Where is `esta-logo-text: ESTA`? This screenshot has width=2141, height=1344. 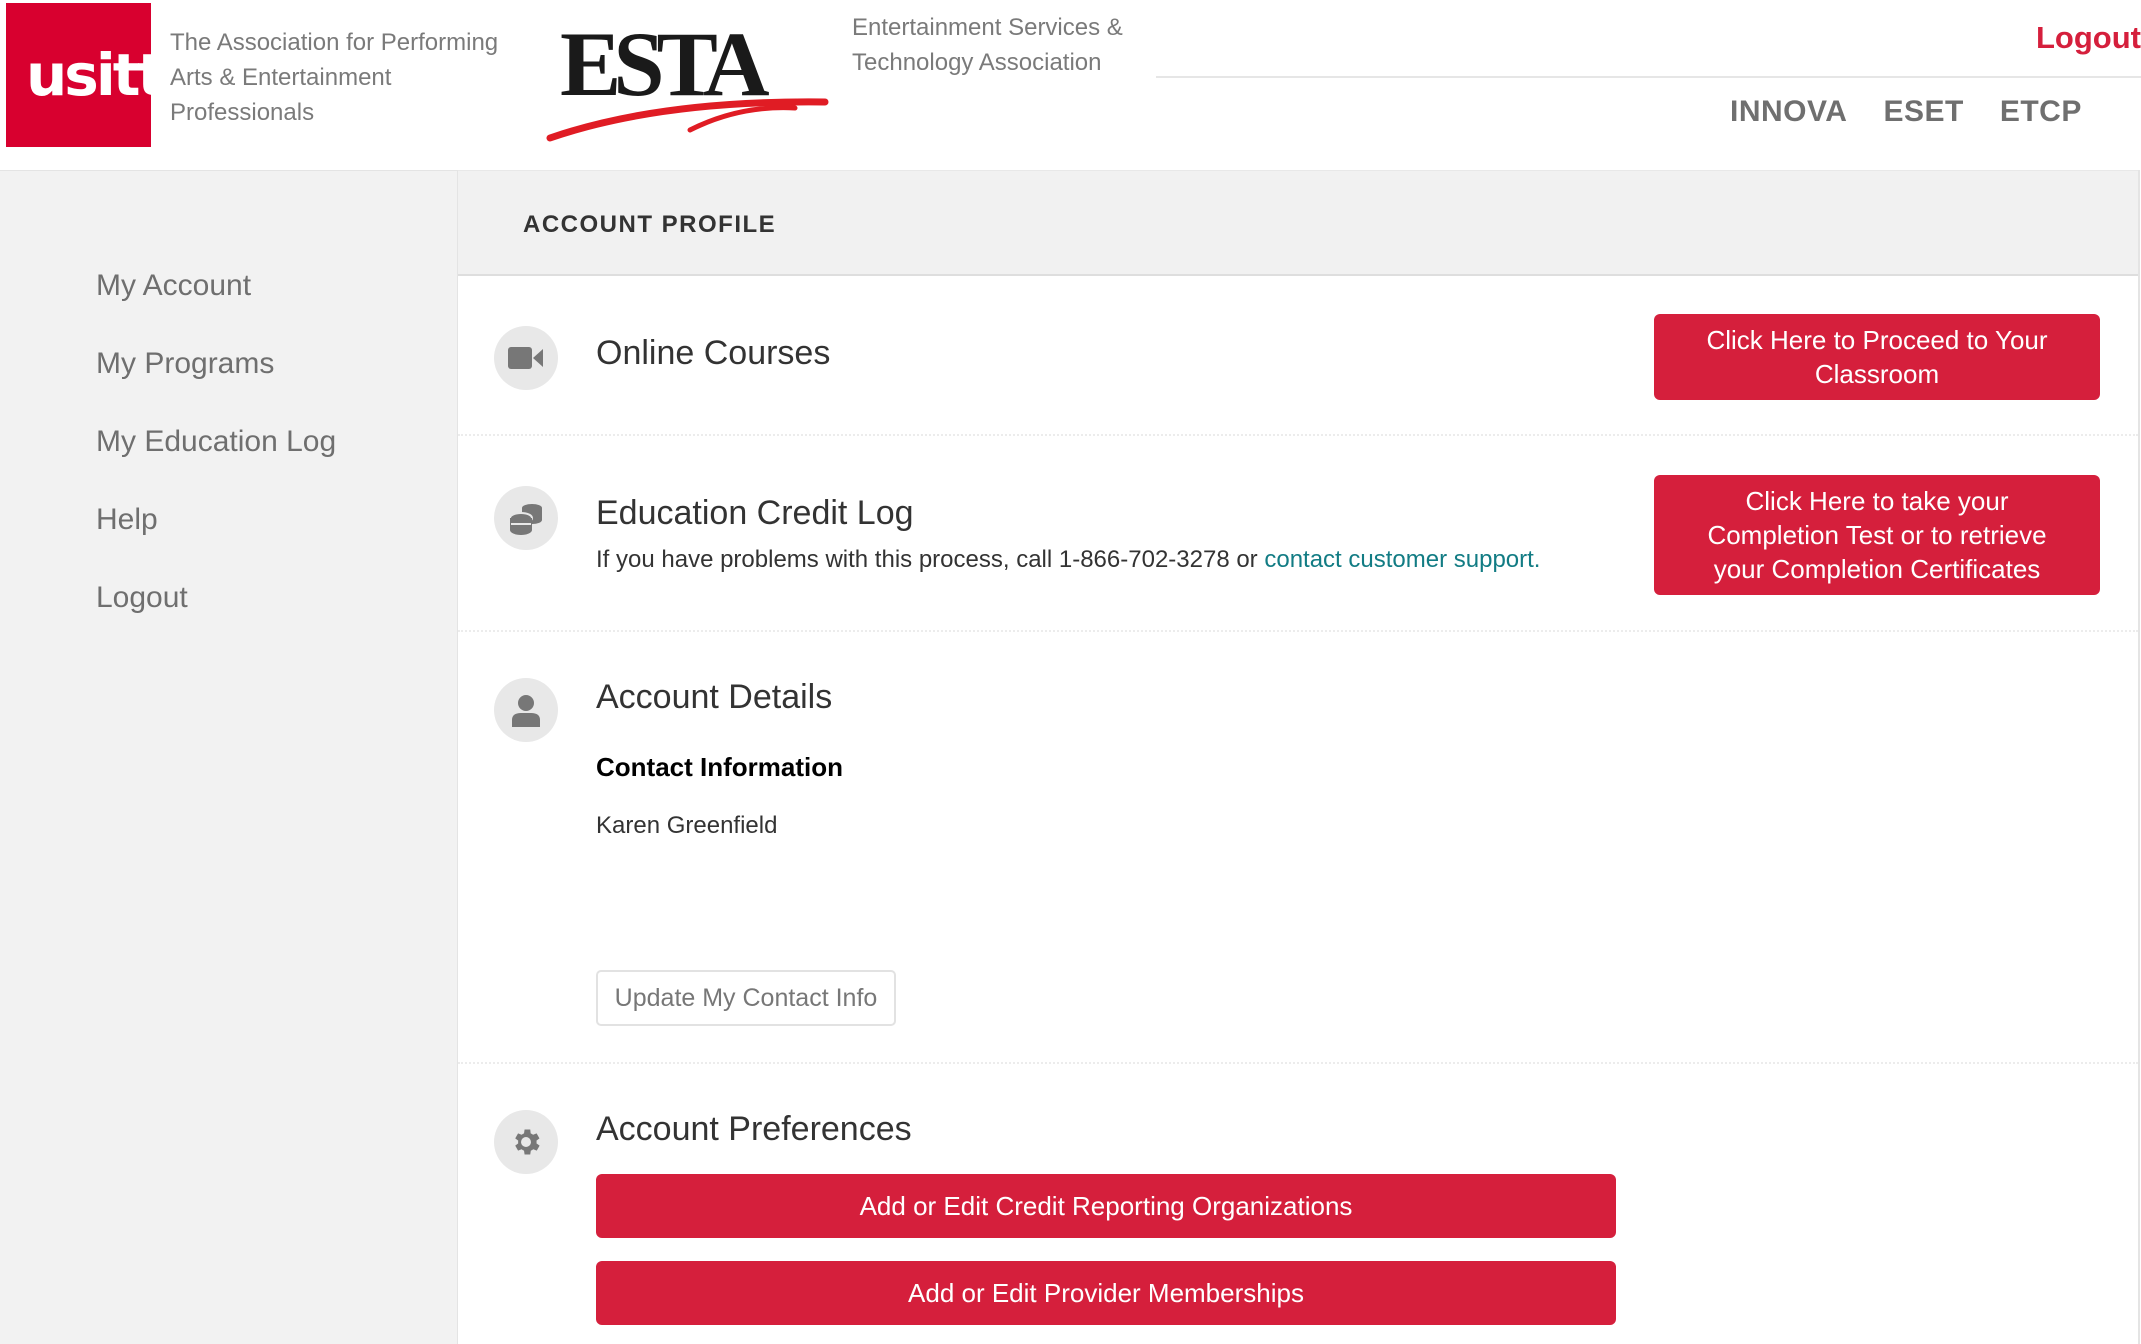
esta-logo-text: ESTA is located at coordinates (664, 64).